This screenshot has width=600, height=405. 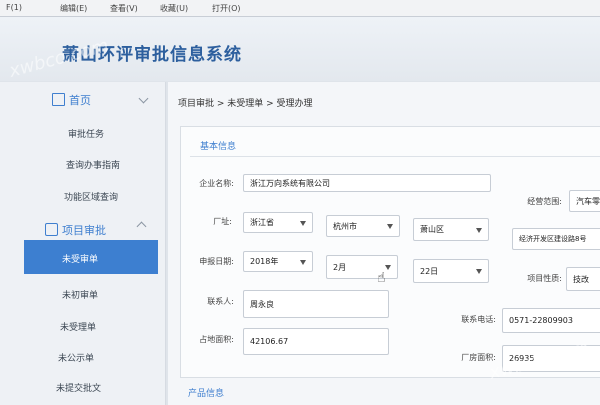 What do you see at coordinates (345, 226) in the screenshot?
I see `city-value: 杭州市` at bounding box center [345, 226].